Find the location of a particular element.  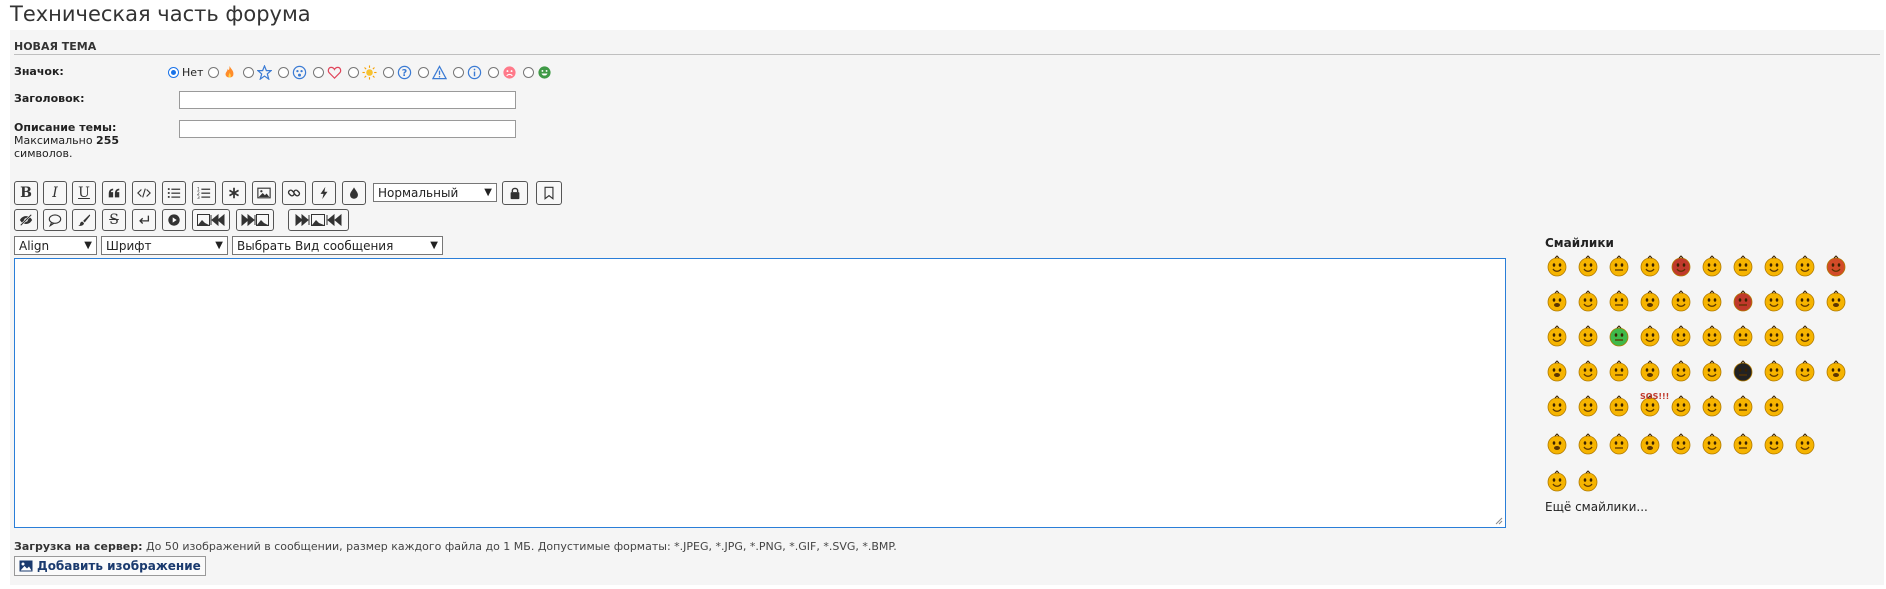

icon-radio-star is located at coordinates (249, 72).